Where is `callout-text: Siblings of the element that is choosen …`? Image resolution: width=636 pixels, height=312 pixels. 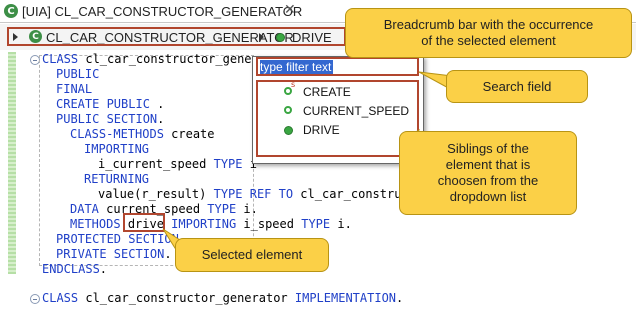 callout-text: Siblings of the element that is choosen … is located at coordinates (488, 172).